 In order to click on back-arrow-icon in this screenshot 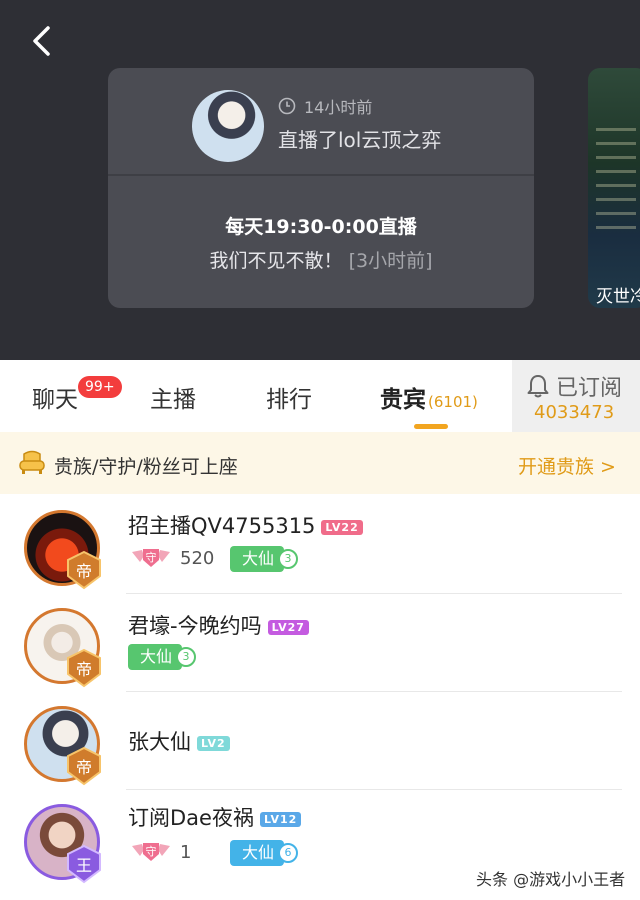, I will do `click(43, 41)`.